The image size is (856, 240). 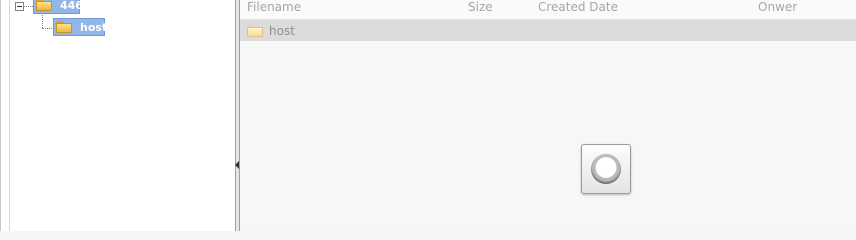 I want to click on column-header-created-date: Created Date, so click(x=578, y=7).